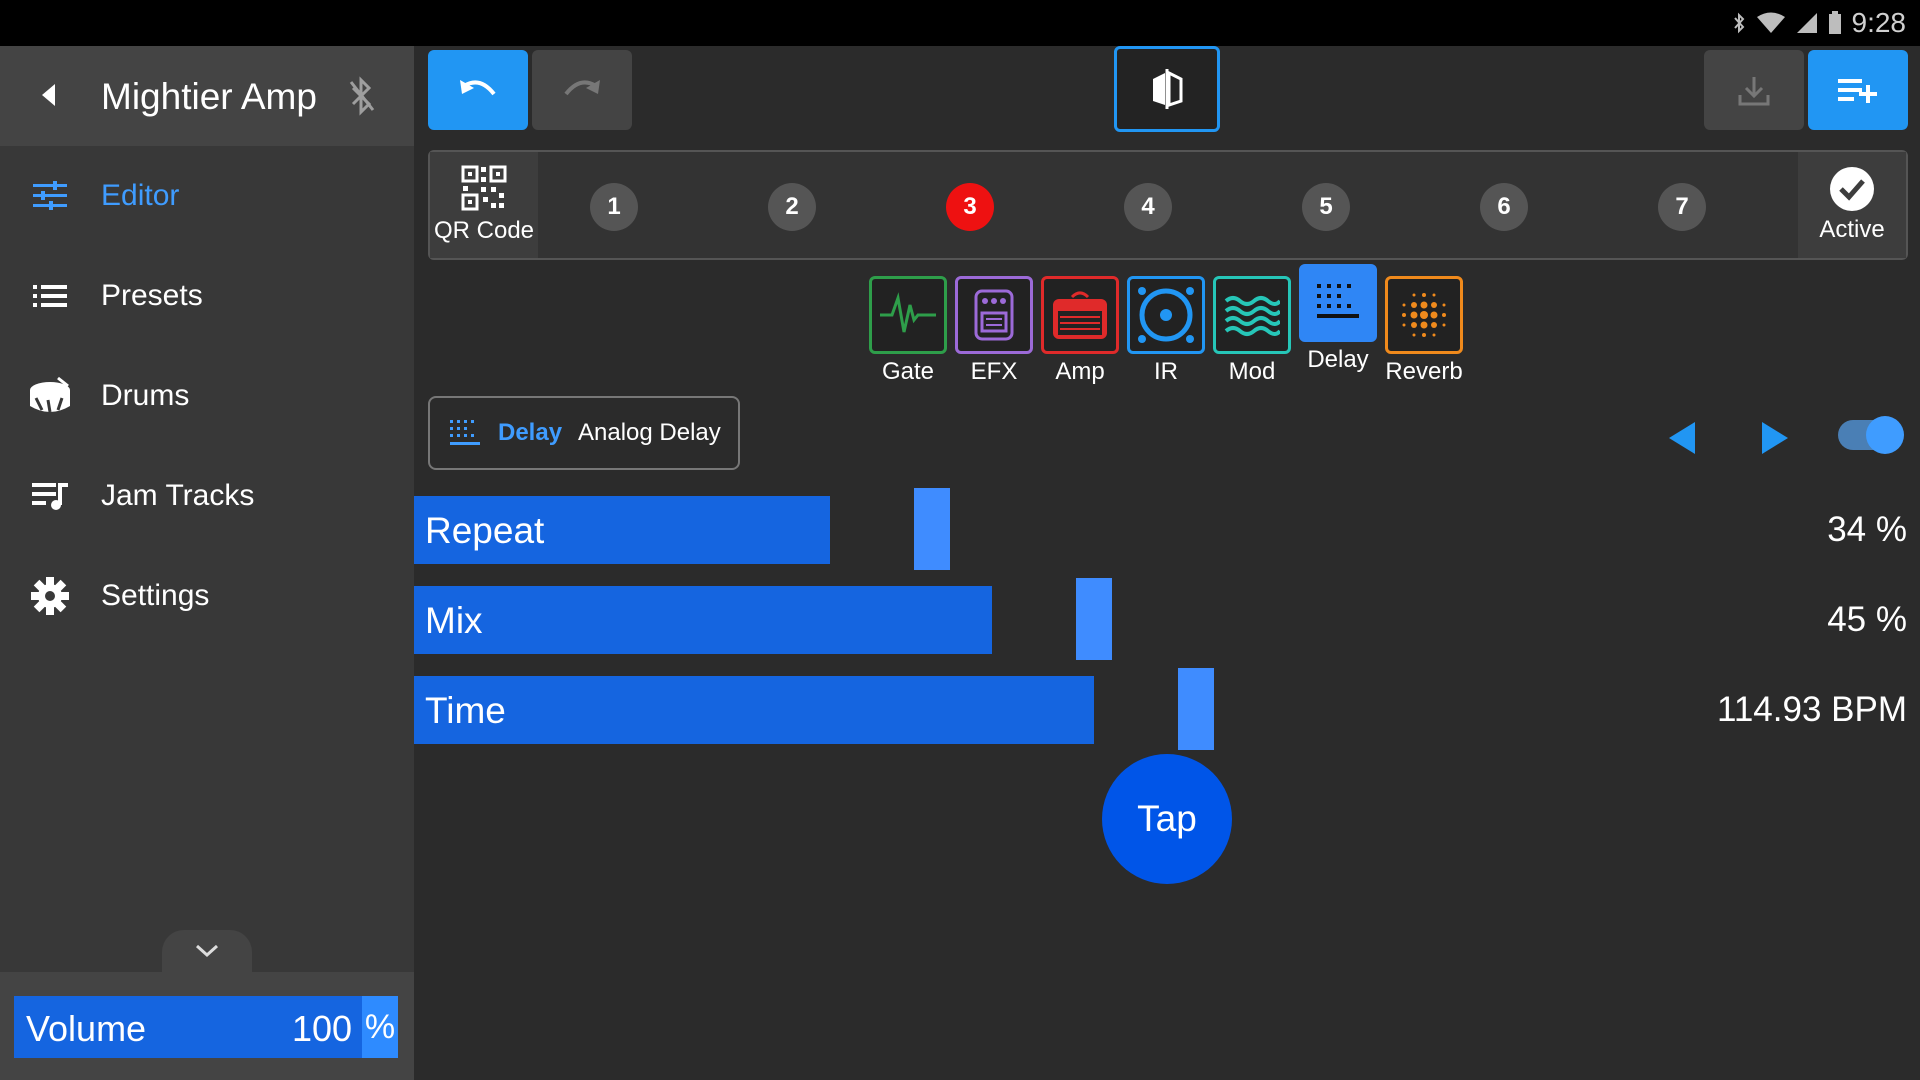 Image resolution: width=1920 pixels, height=1080 pixels. Describe the element at coordinates (1852, 189) in the screenshot. I see `check-circle-icon` at that location.